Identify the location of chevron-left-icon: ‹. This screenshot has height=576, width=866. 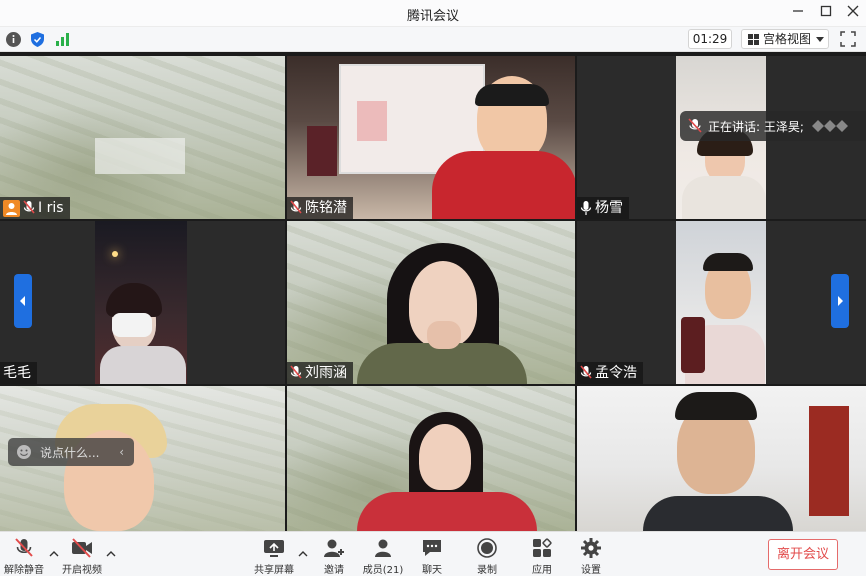
(121, 452).